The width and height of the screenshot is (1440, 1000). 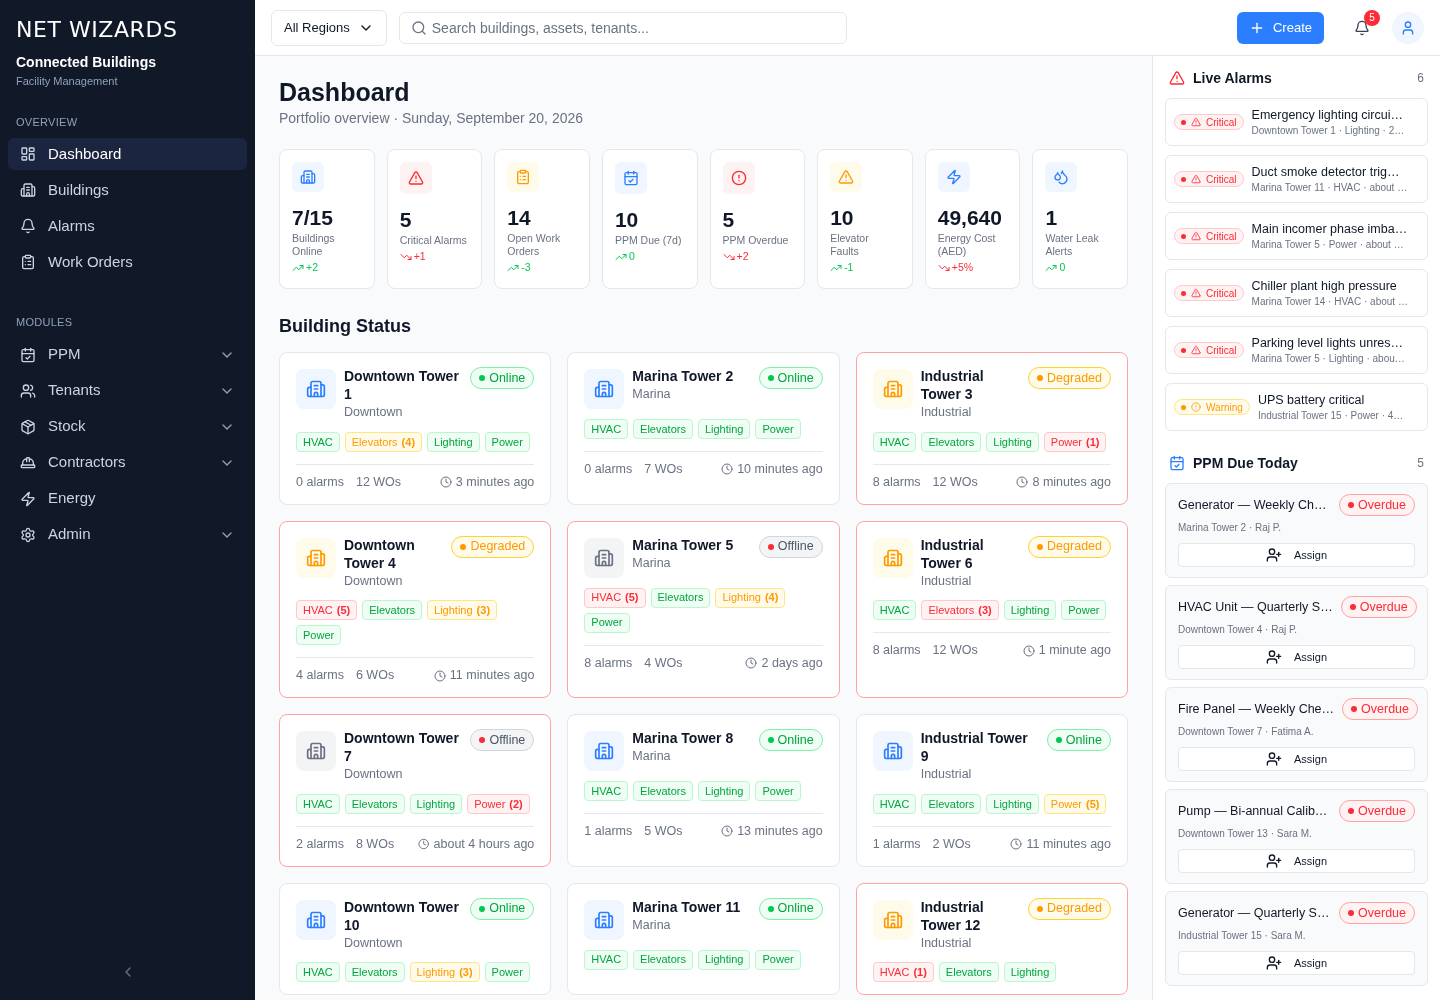 What do you see at coordinates (615, 597) in the screenshot?
I see `system-tag: HVAC (5)` at bounding box center [615, 597].